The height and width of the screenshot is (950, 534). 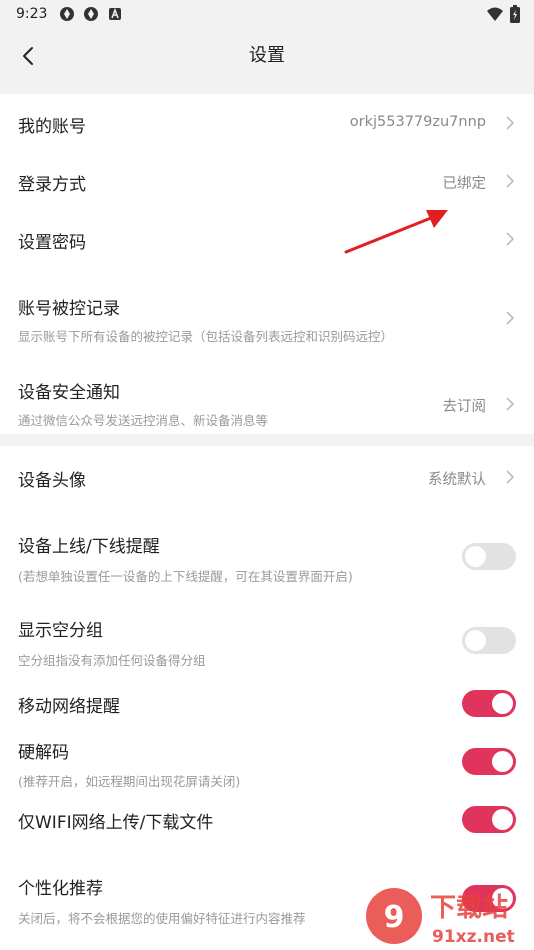 What do you see at coordinates (267, 181) in the screenshot?
I see `login-method-row: 登录方式 已绑定` at bounding box center [267, 181].